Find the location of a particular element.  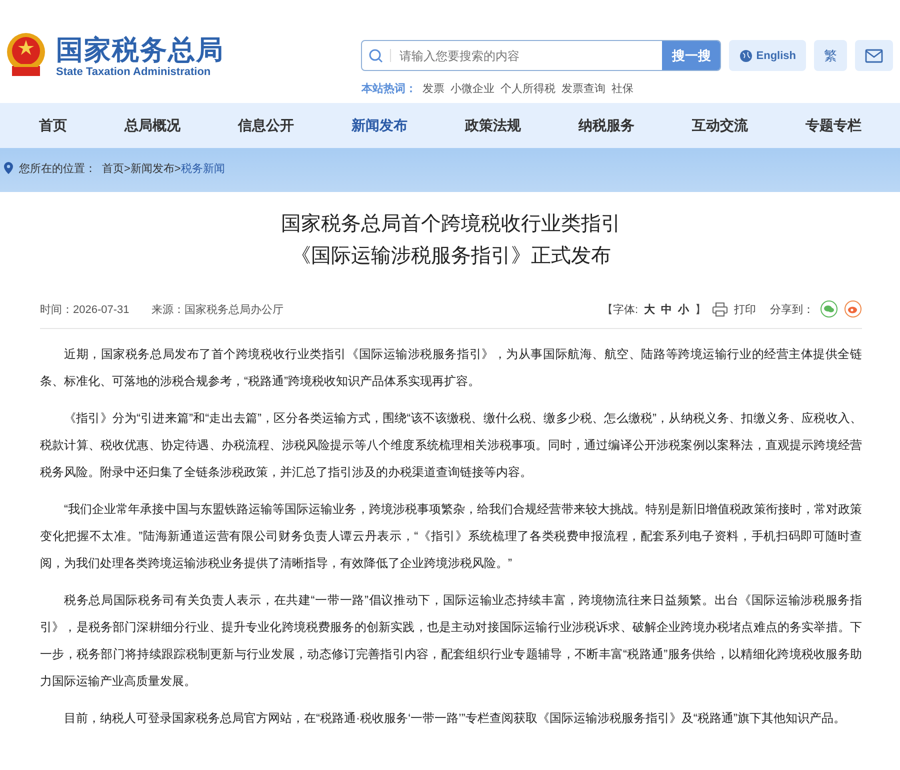

breadcrumb-label: 您所在的位置： is located at coordinates (57, 169).